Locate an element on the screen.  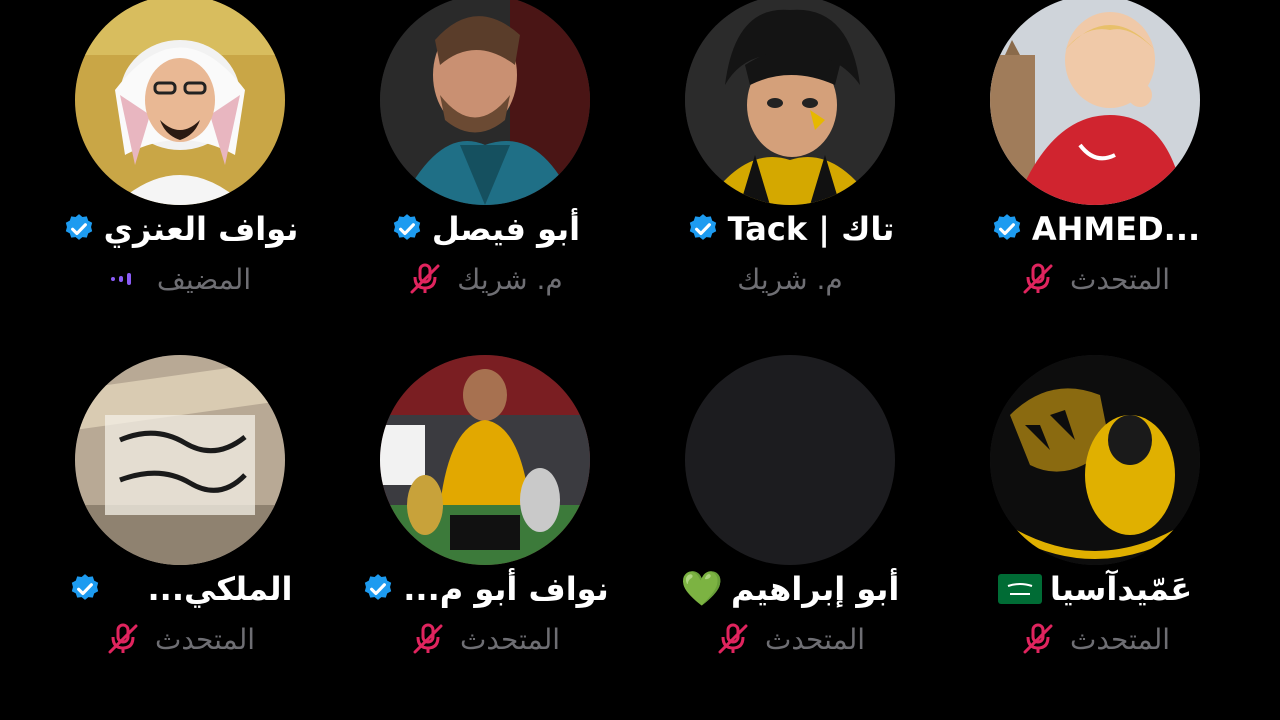
participant-card: 💚 أبو إبراهيم المتحدث is located at coordinates (790, 520).